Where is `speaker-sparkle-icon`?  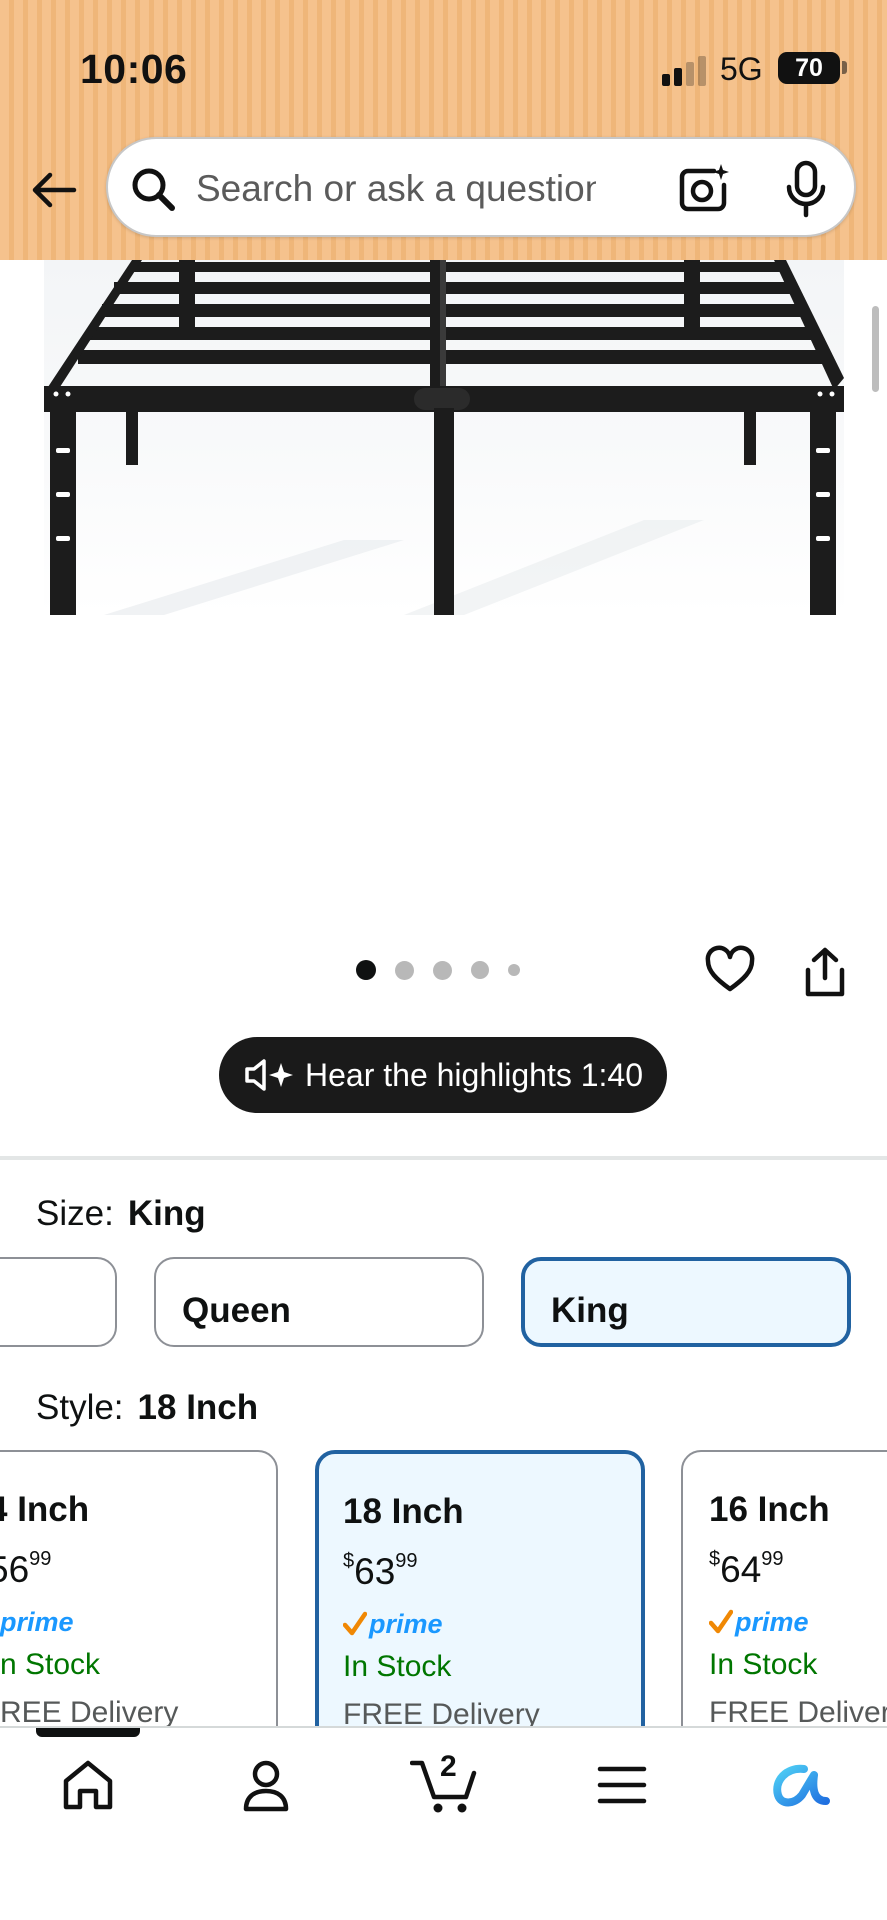
speaker-sparkle-icon is located at coordinates (269, 1075).